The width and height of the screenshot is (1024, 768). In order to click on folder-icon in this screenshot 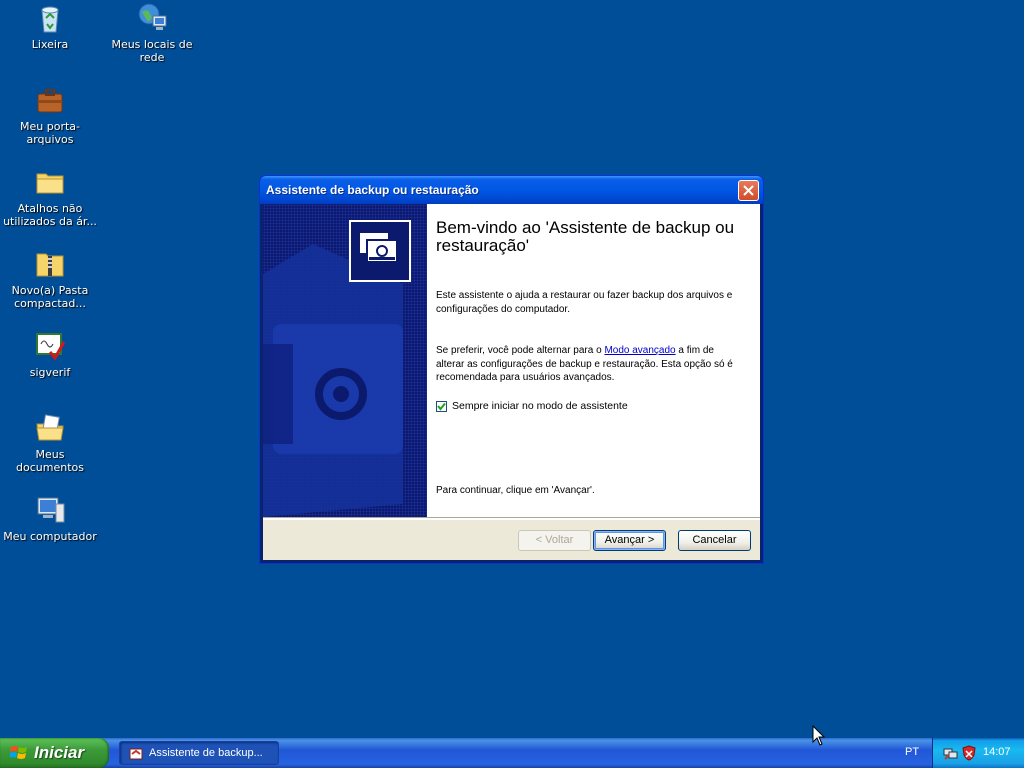, I will do `click(50, 183)`.